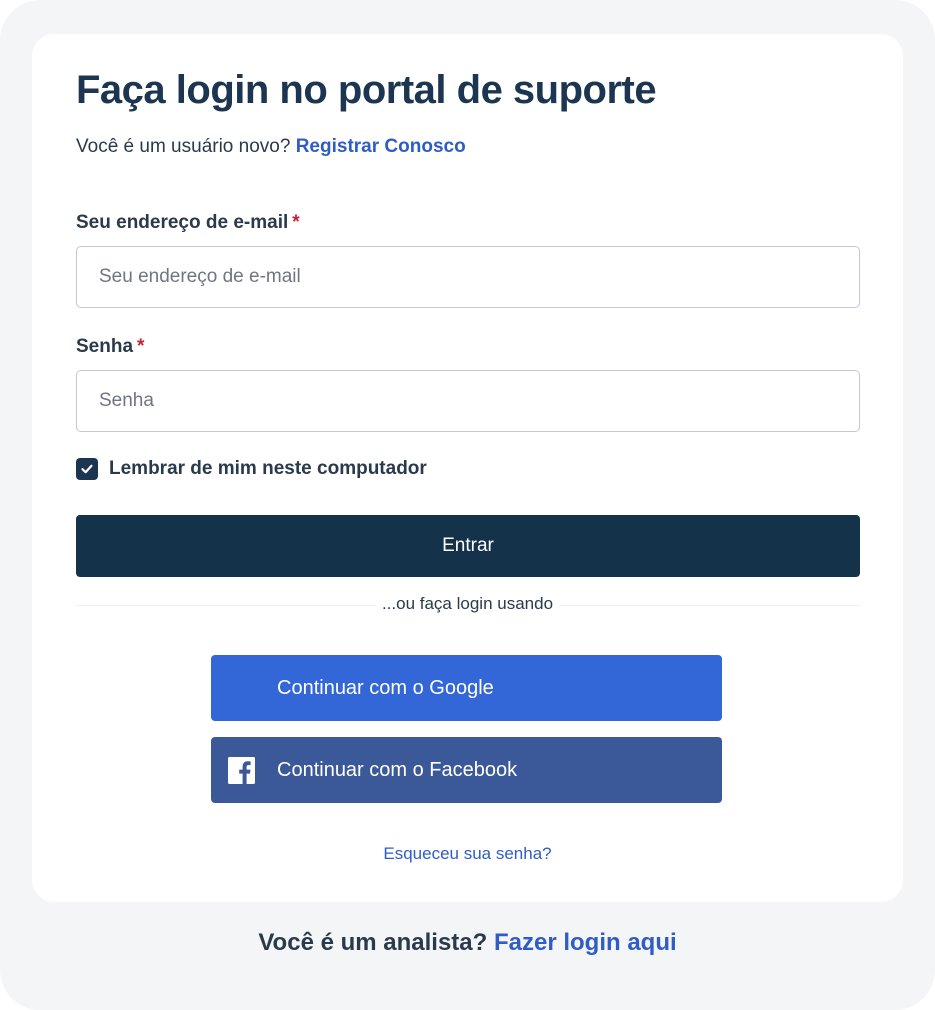 The image size is (935, 1010). Describe the element at coordinates (268, 468) in the screenshot. I see `remember-me-label: Lembrar de mim neste computador` at that location.